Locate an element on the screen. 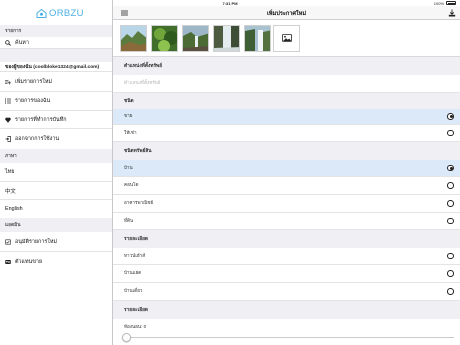 The width and height of the screenshot is (460, 345). image-icon is located at coordinates (286, 38).